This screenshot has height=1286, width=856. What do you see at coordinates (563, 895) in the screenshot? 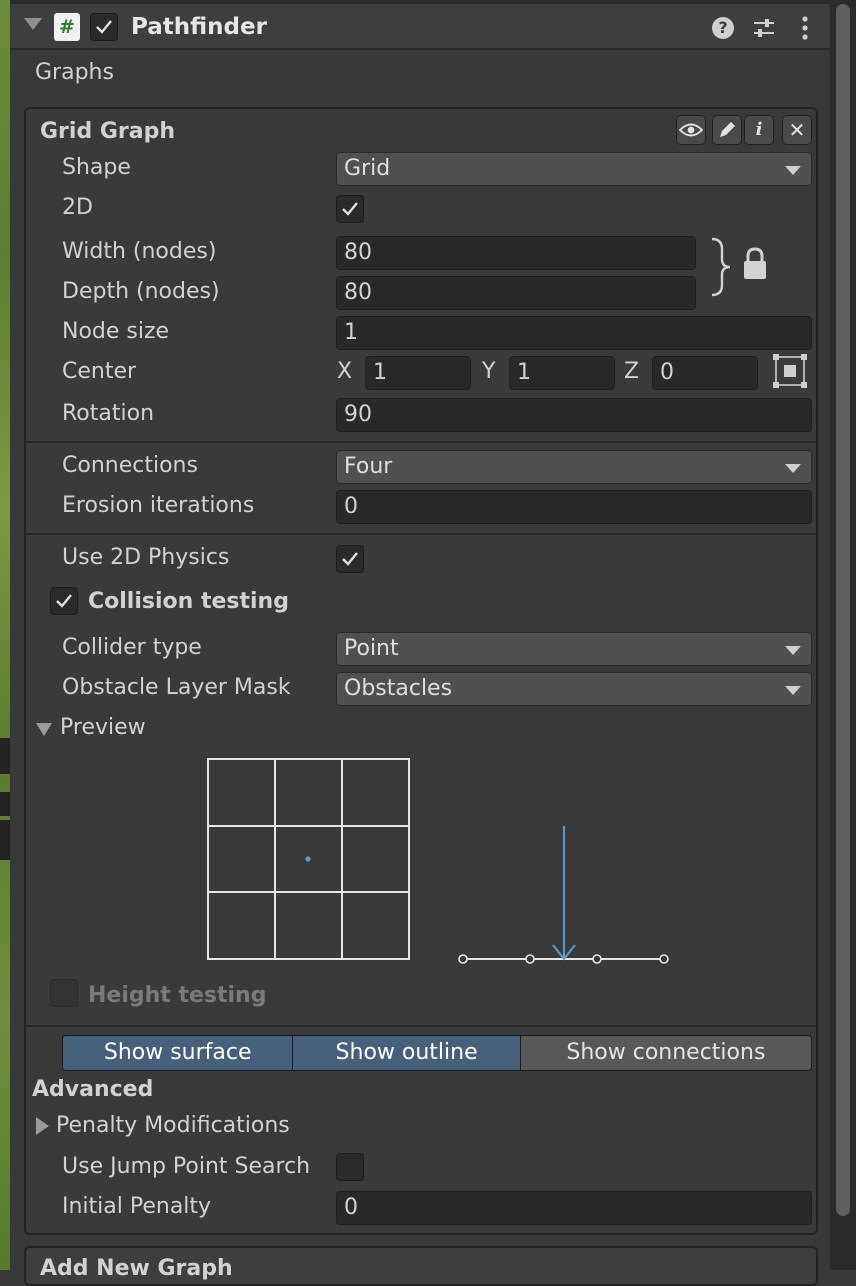
I see `preview-ray` at bounding box center [563, 895].